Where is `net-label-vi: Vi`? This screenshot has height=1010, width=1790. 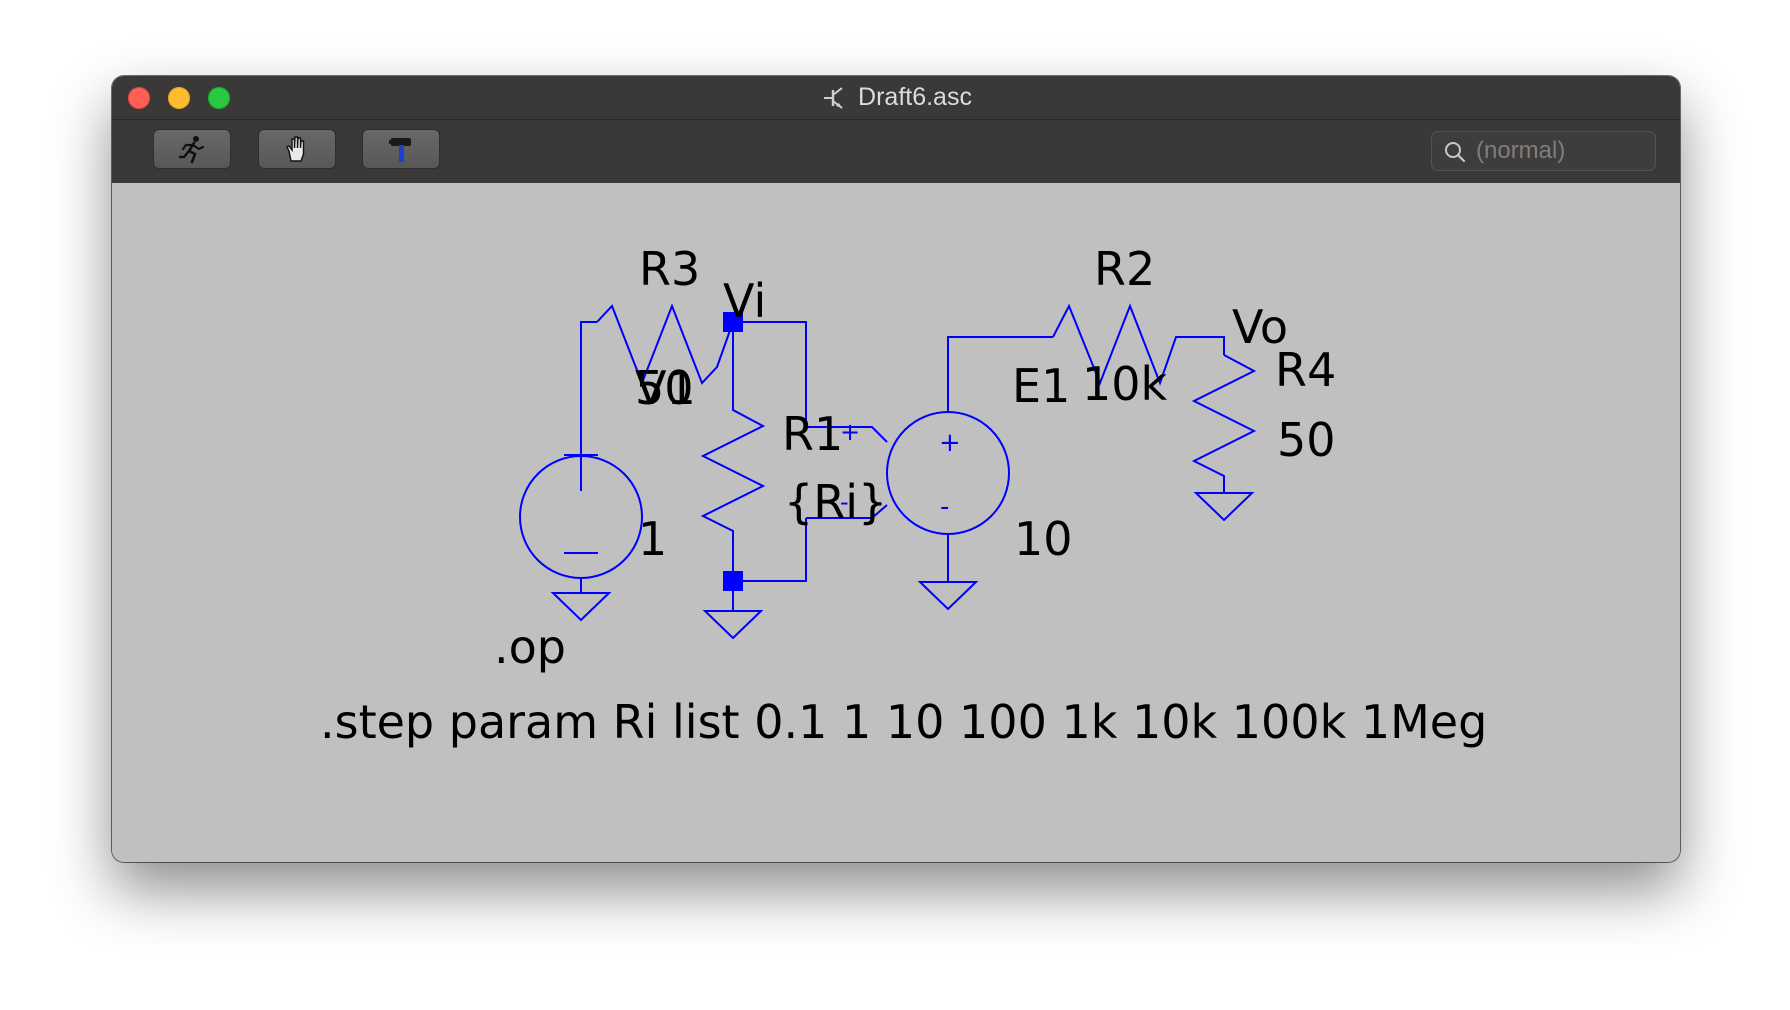 net-label-vi: Vi is located at coordinates (744, 301).